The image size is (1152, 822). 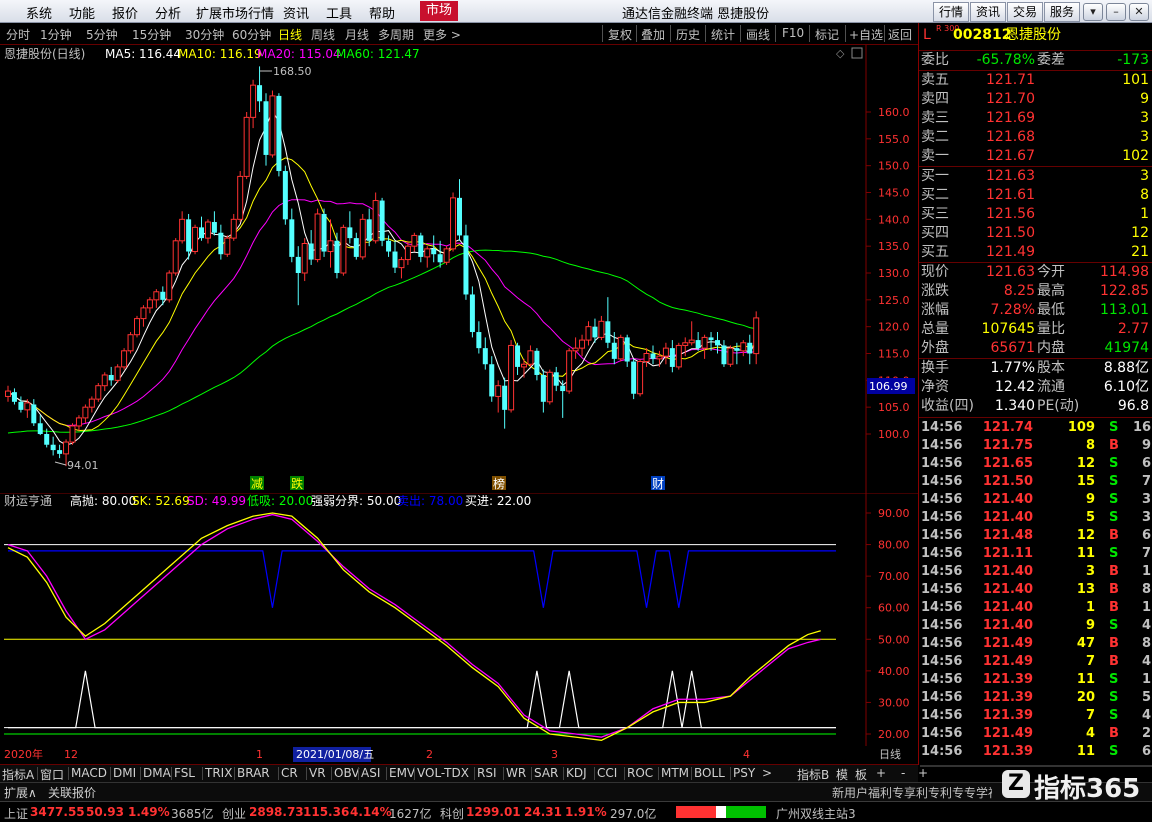 What do you see at coordinates (546, 773) in the screenshot?
I see `indicator-tab: SAR` at bounding box center [546, 773].